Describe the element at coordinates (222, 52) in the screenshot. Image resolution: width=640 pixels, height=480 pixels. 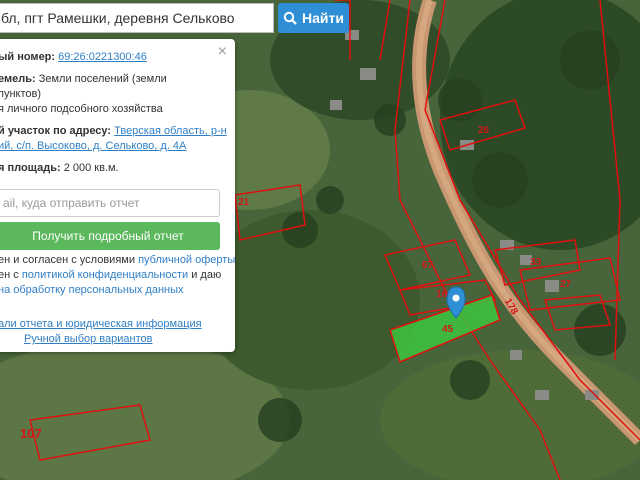
I see `close-icon: ×` at that location.